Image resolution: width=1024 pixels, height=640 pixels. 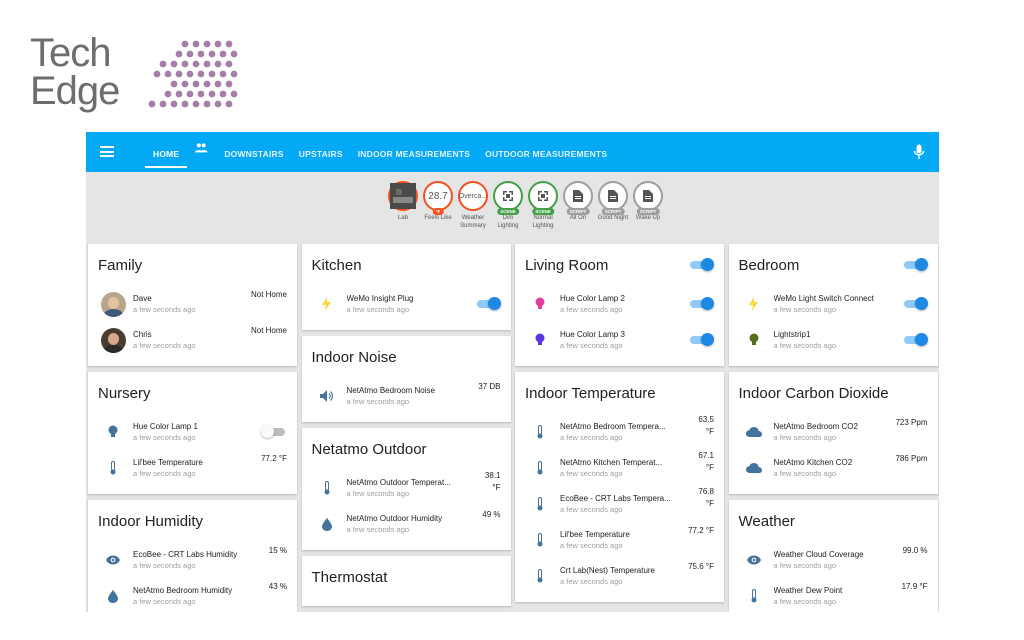 I want to click on wemo-insight-plug-toggle, so click(x=488, y=303).